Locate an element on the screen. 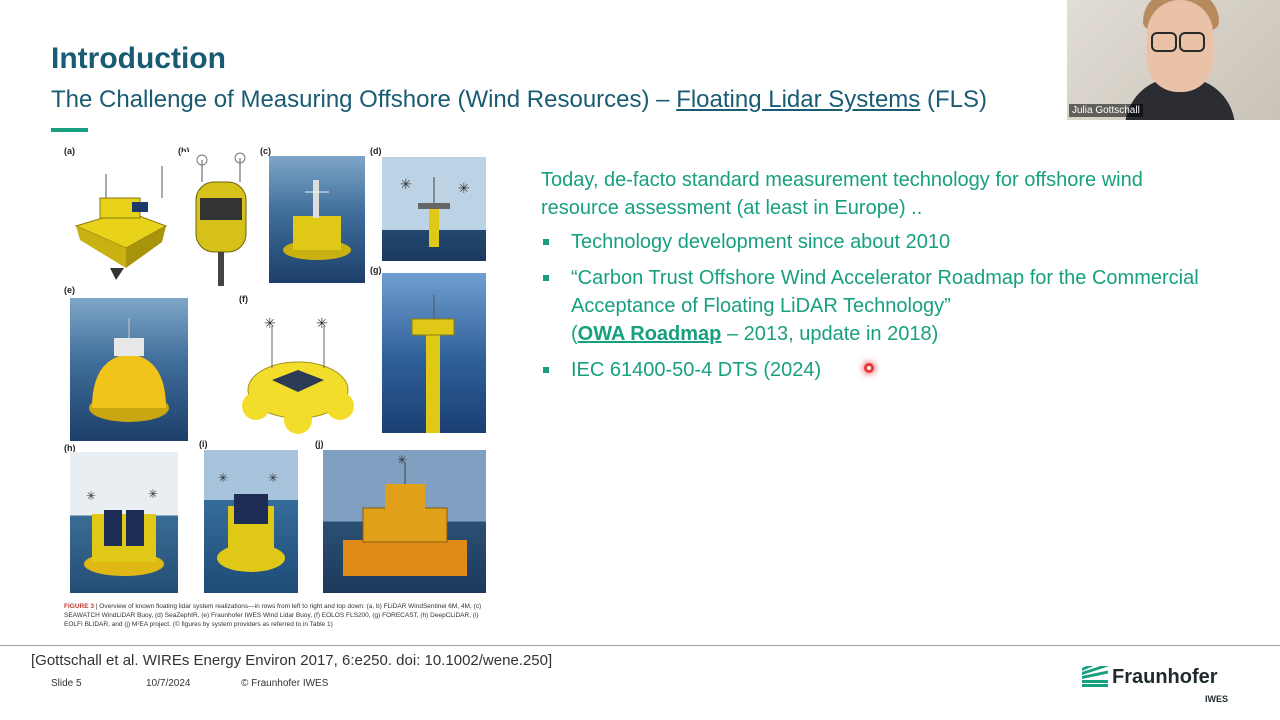  fraunhofer-logo-sub: IWES is located at coordinates (1217, 699).